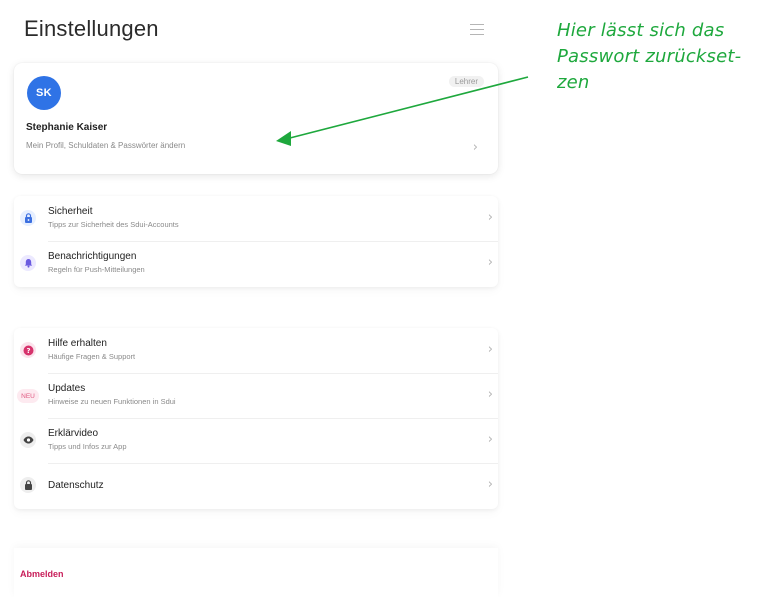 The width and height of the screenshot is (779, 597). What do you see at coordinates (92, 356) in the screenshot?
I see `row-subtitle: Häufige Fragen & Support` at bounding box center [92, 356].